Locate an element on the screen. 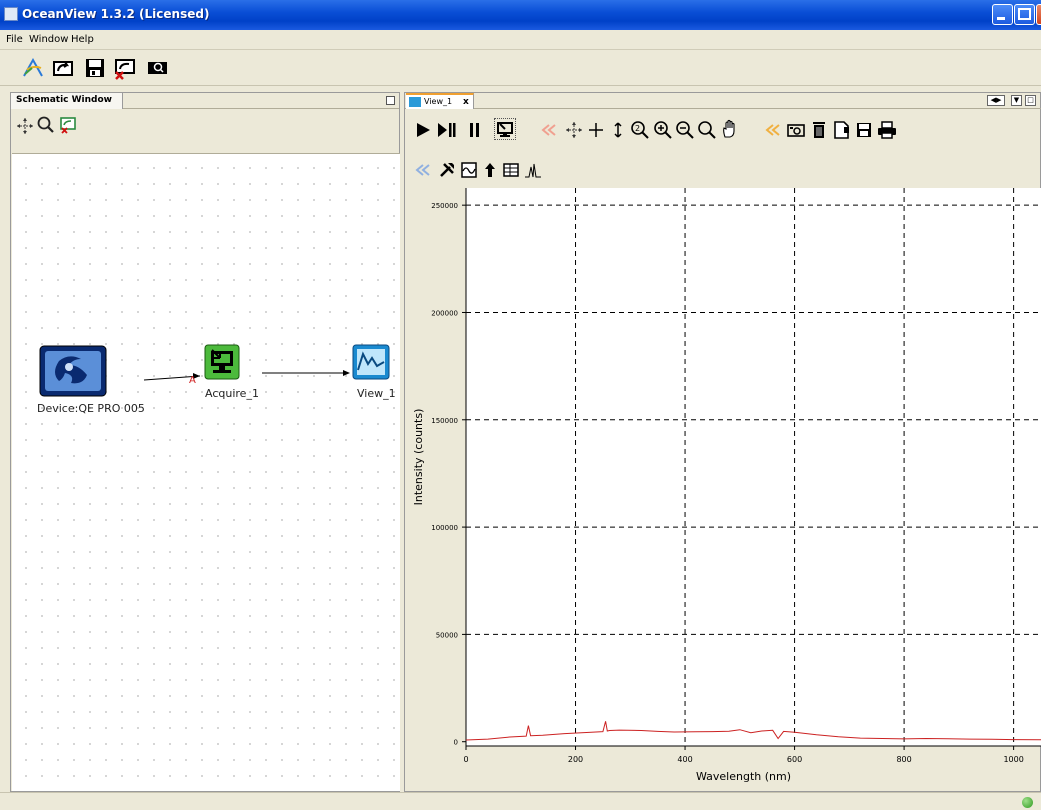 The image size is (1041, 810). tab-scroll-icon: ◀▶ is located at coordinates (996, 100).